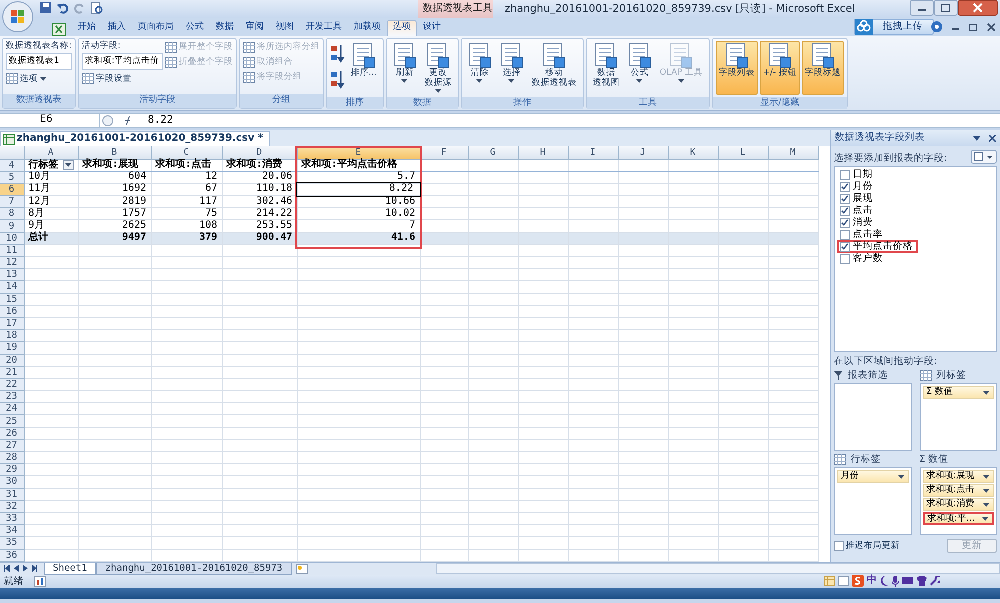  I want to click on next-sheet-icon, so click(25, 568).